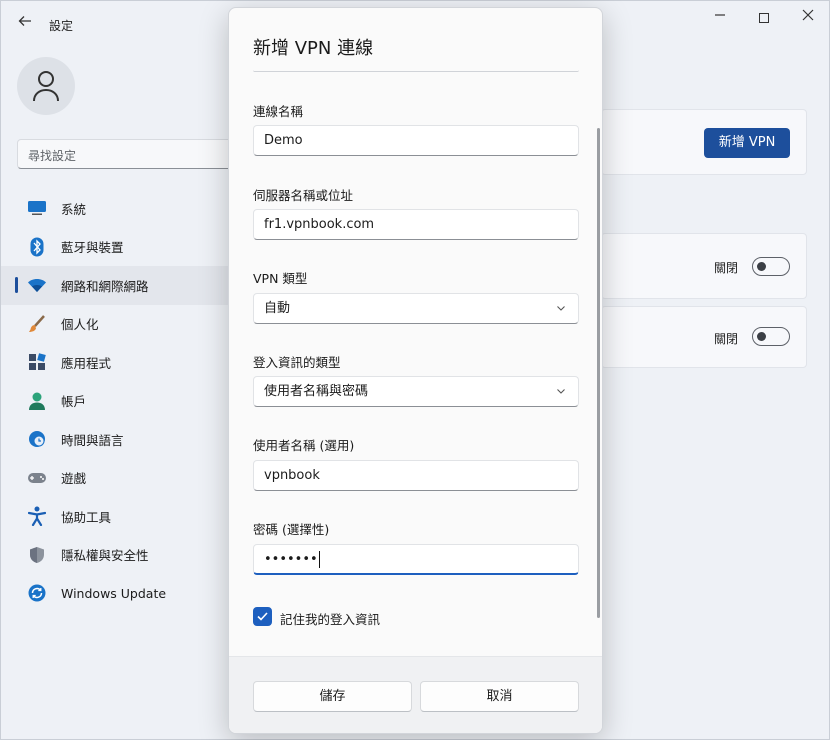  Describe the element at coordinates (304, 445) in the screenshot. I see `username-label: 使用者名稱 (選用)` at that location.